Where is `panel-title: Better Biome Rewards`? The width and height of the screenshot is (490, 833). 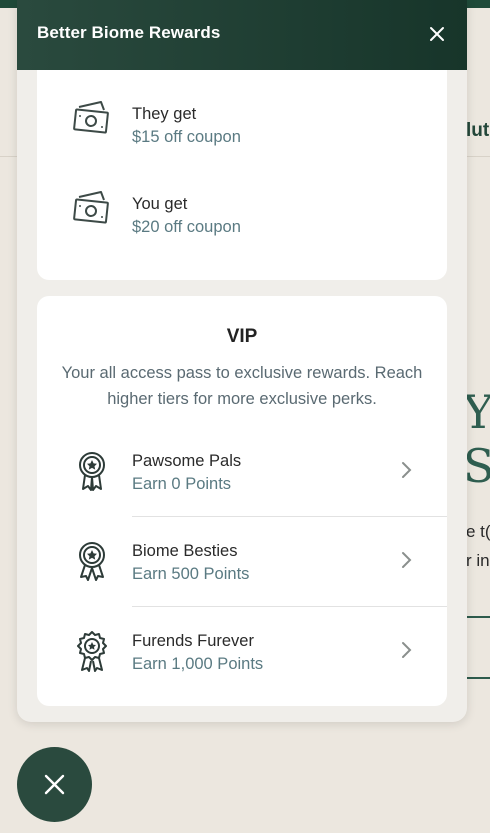
panel-title: Better Biome Rewards is located at coordinates (129, 32).